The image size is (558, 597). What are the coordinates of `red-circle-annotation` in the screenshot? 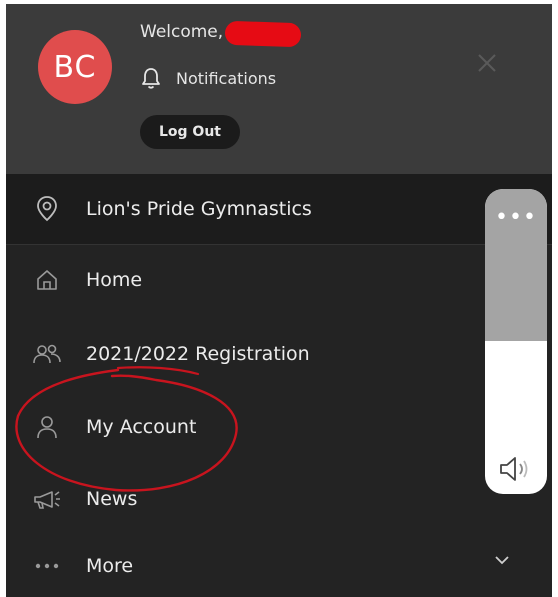 It's located at (126, 429).